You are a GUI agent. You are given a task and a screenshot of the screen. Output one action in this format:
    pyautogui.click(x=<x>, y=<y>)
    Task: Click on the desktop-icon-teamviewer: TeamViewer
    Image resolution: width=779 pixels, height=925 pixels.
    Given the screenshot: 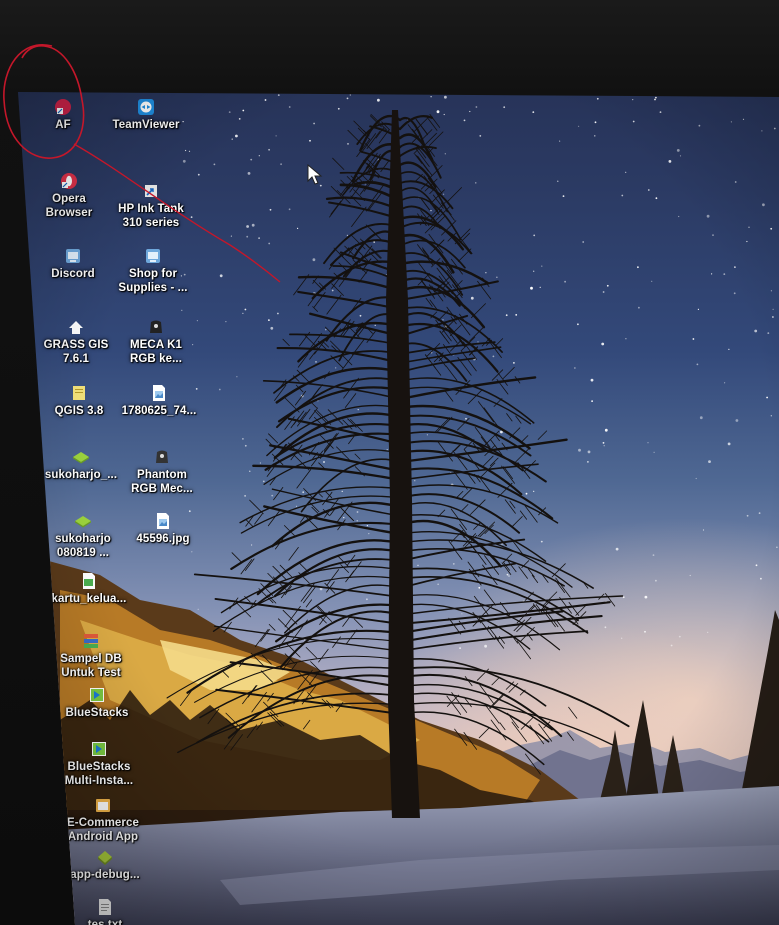 What is the action you would take?
    pyautogui.click(x=146, y=115)
    